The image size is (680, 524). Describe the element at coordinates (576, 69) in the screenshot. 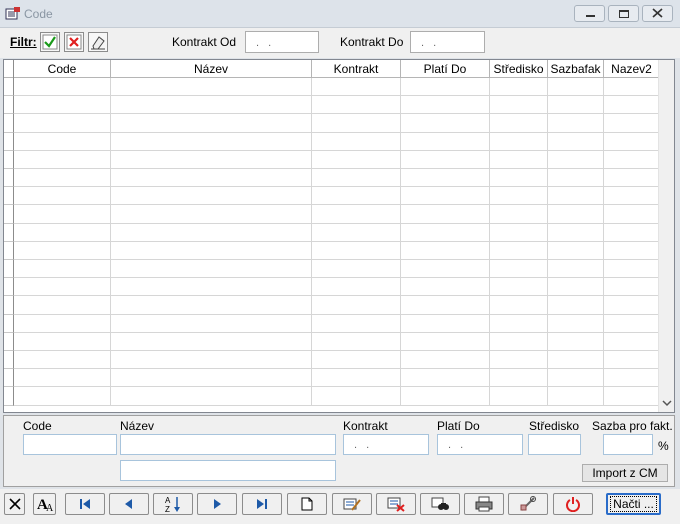

I see `column-header-sazbafak: Sazbafak` at that location.